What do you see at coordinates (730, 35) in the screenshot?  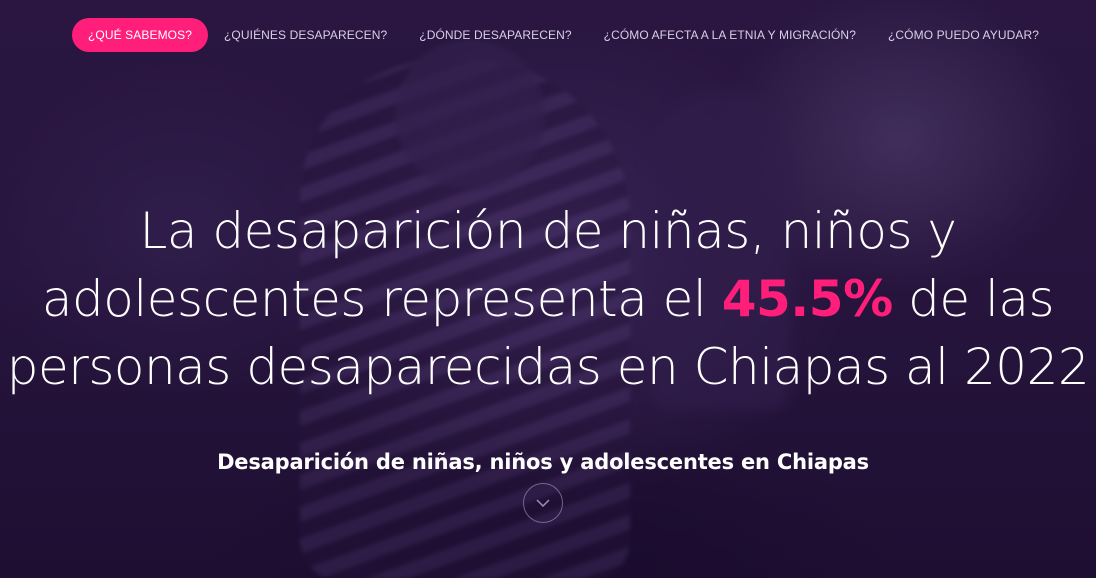 I see `nav-item-etnia-migracion: ¿CÓMO AFECTA A LA ETNIA Y MIGRACIÓN?` at bounding box center [730, 35].